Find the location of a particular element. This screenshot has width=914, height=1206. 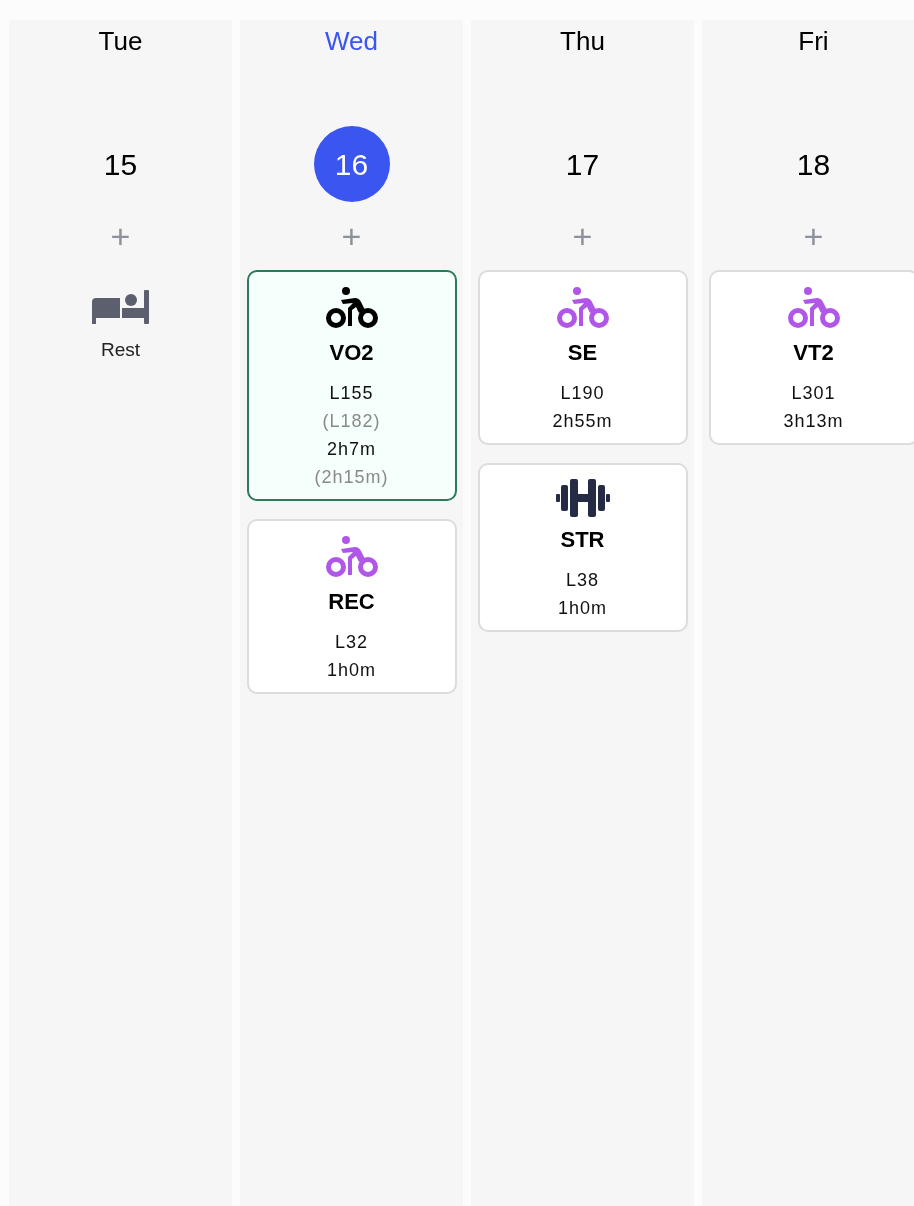

workout-card: SE L190 2h55m is located at coordinates (582, 357).